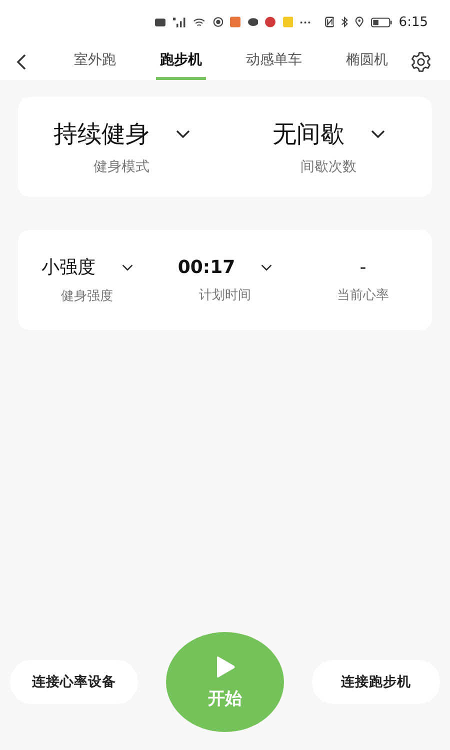  What do you see at coordinates (225, 666) in the screenshot?
I see `play-icon` at bounding box center [225, 666].